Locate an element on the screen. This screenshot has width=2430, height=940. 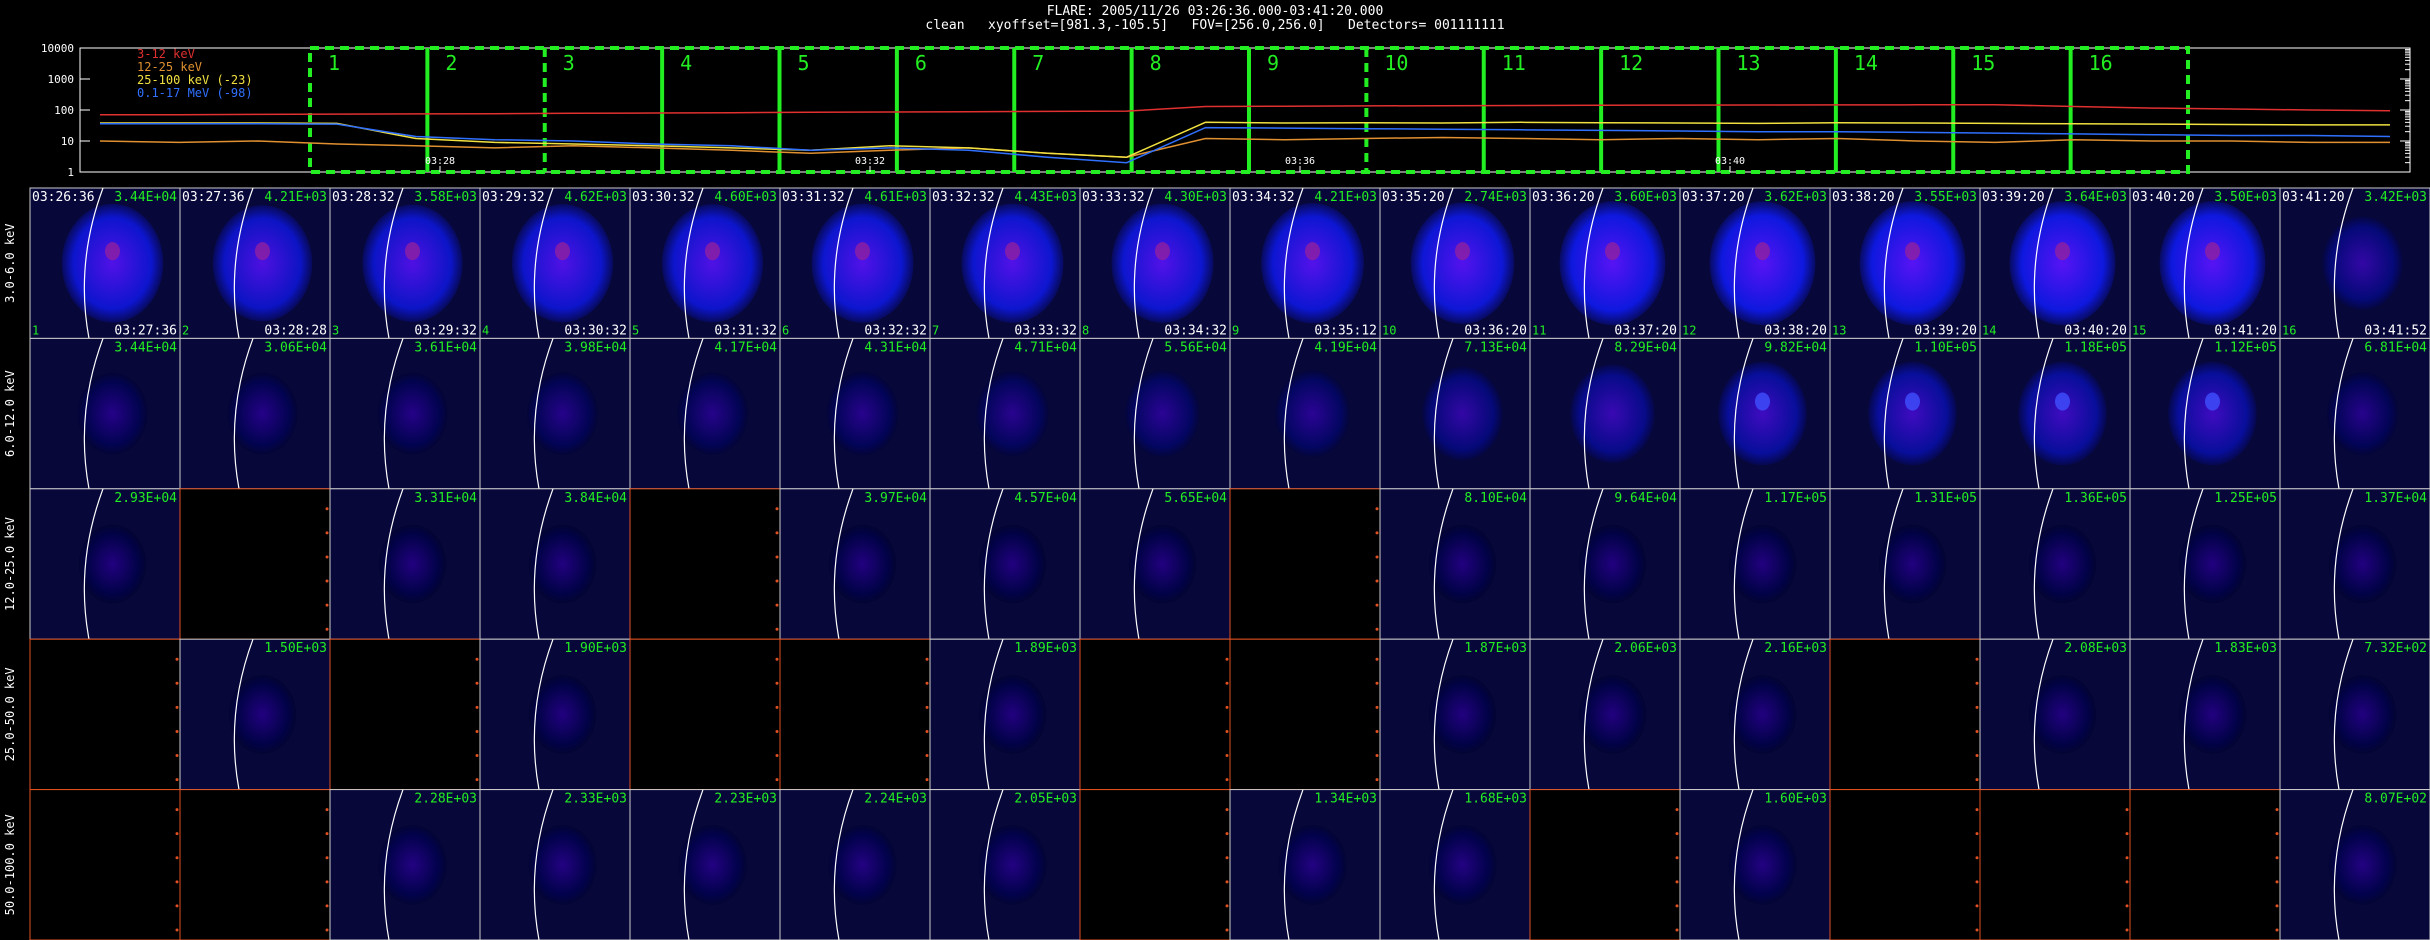
panel-maximum: 1.87E+03 is located at coordinates (1495, 648).